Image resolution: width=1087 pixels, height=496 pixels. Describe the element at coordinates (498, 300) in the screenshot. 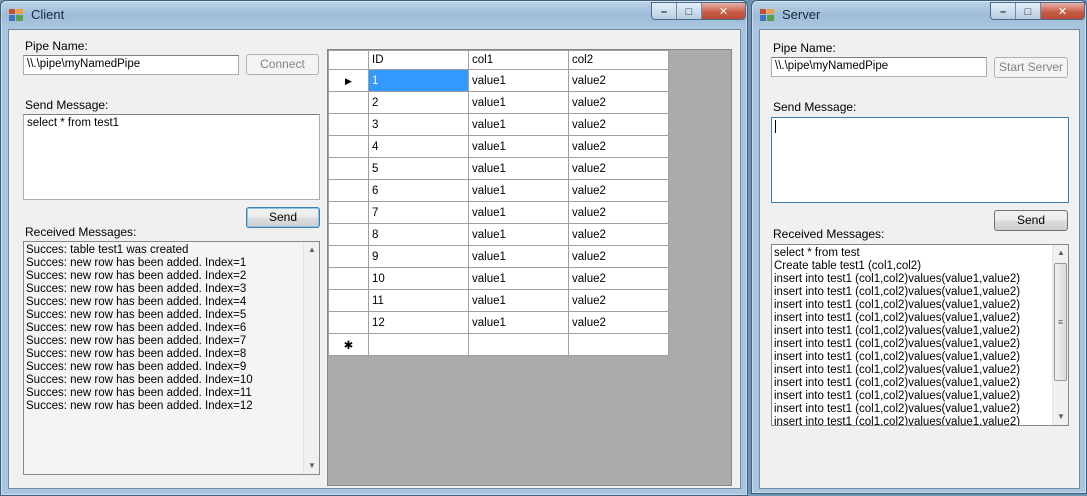

I see `table-row: 11 value1 value2` at that location.